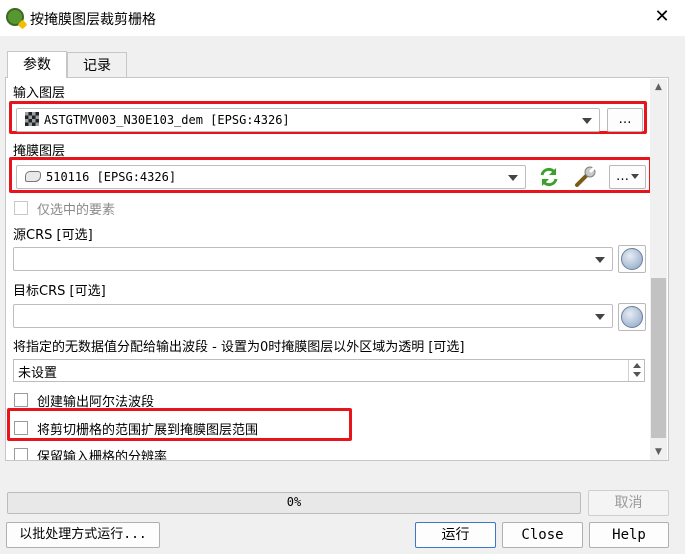 The width and height of the screenshot is (685, 554). What do you see at coordinates (93, 20) in the screenshot?
I see `window-title: 按掩膜图层裁剪栅格` at bounding box center [93, 20].